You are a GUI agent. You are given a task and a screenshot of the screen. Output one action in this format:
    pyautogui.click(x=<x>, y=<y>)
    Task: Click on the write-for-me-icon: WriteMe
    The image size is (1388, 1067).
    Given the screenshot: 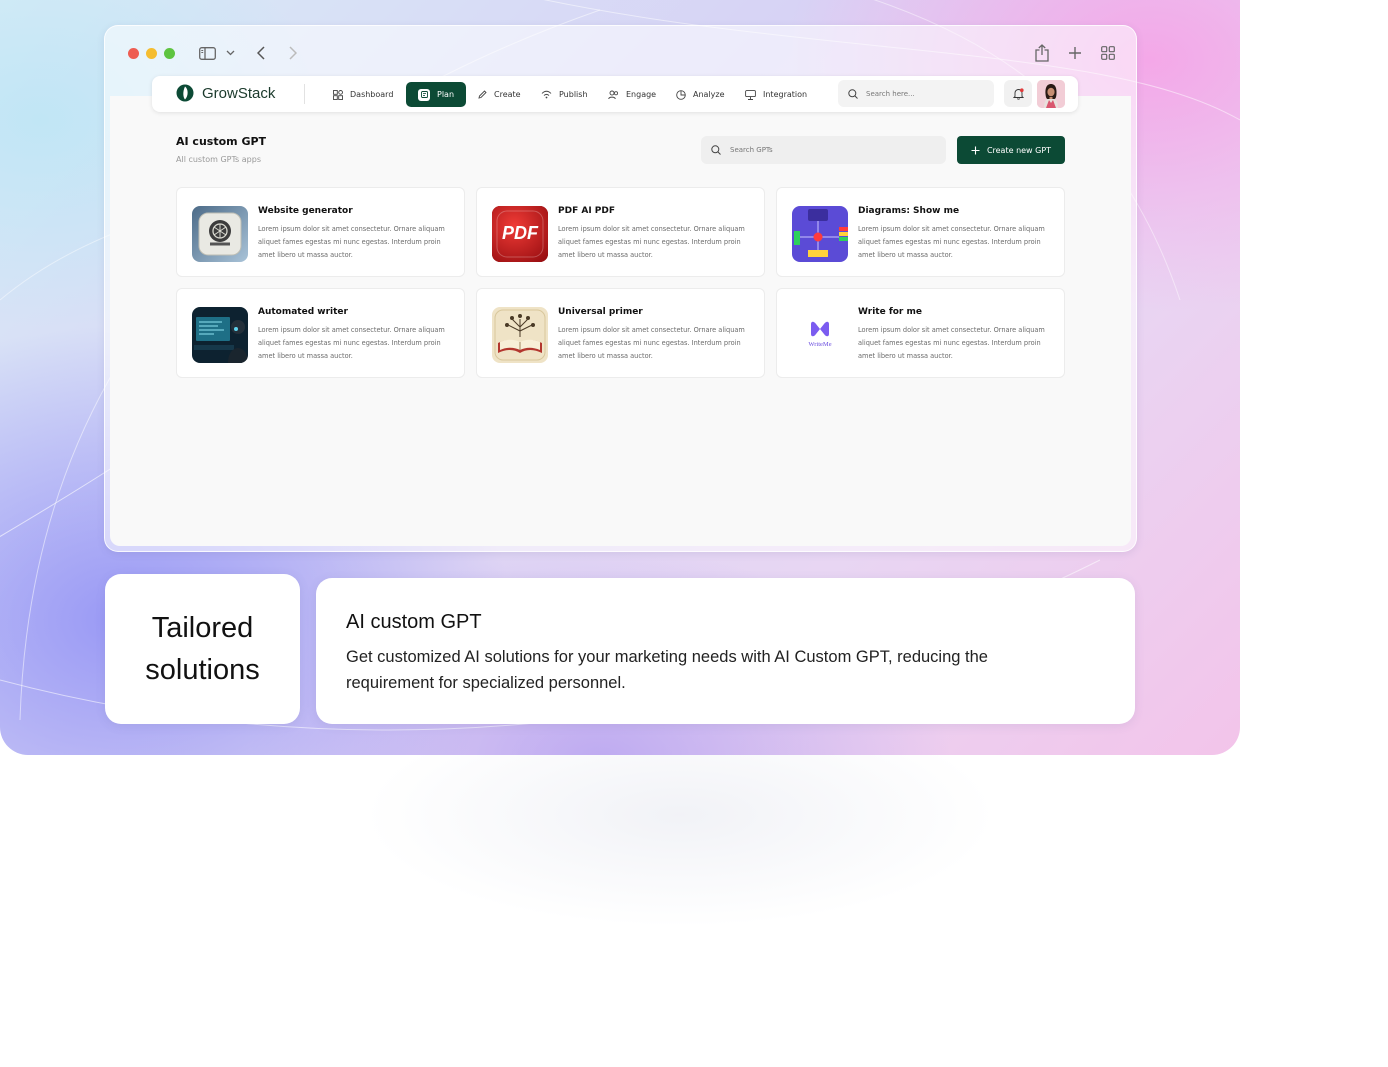 What is the action you would take?
    pyautogui.click(x=820, y=335)
    